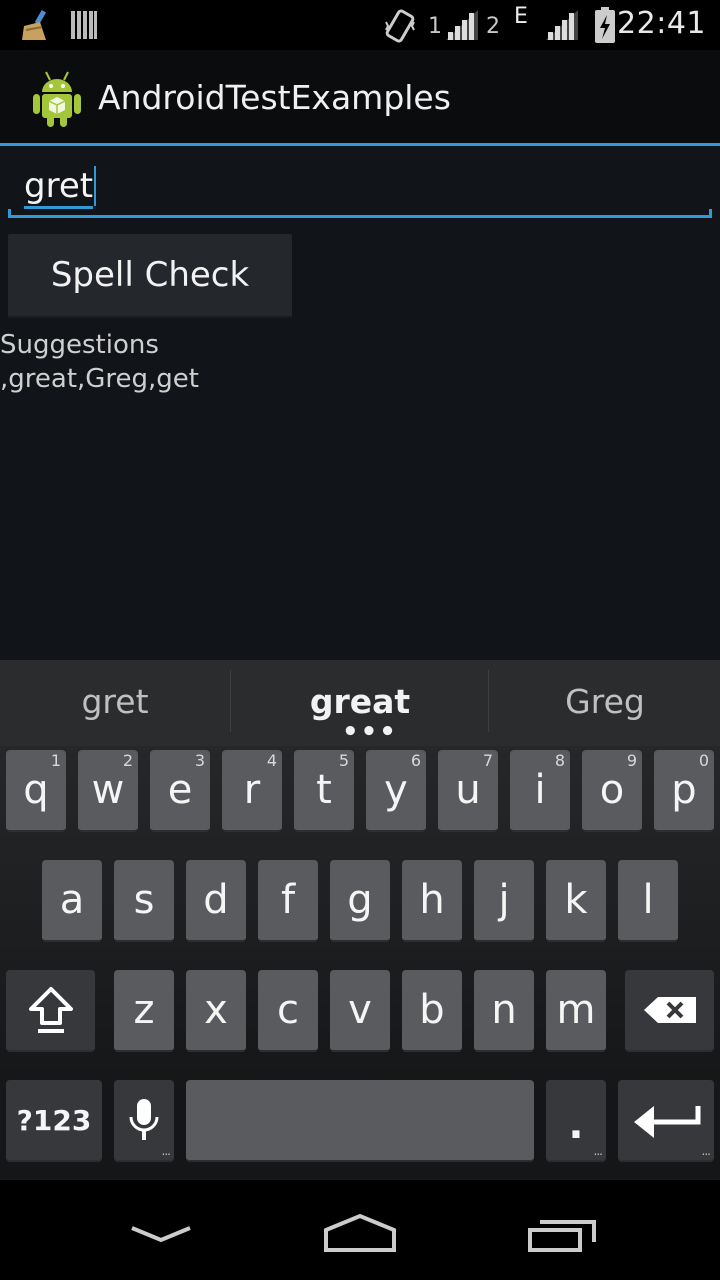 This screenshot has width=720, height=1280. Describe the element at coordinates (360, 901) in the screenshot. I see `key-g: g` at that location.